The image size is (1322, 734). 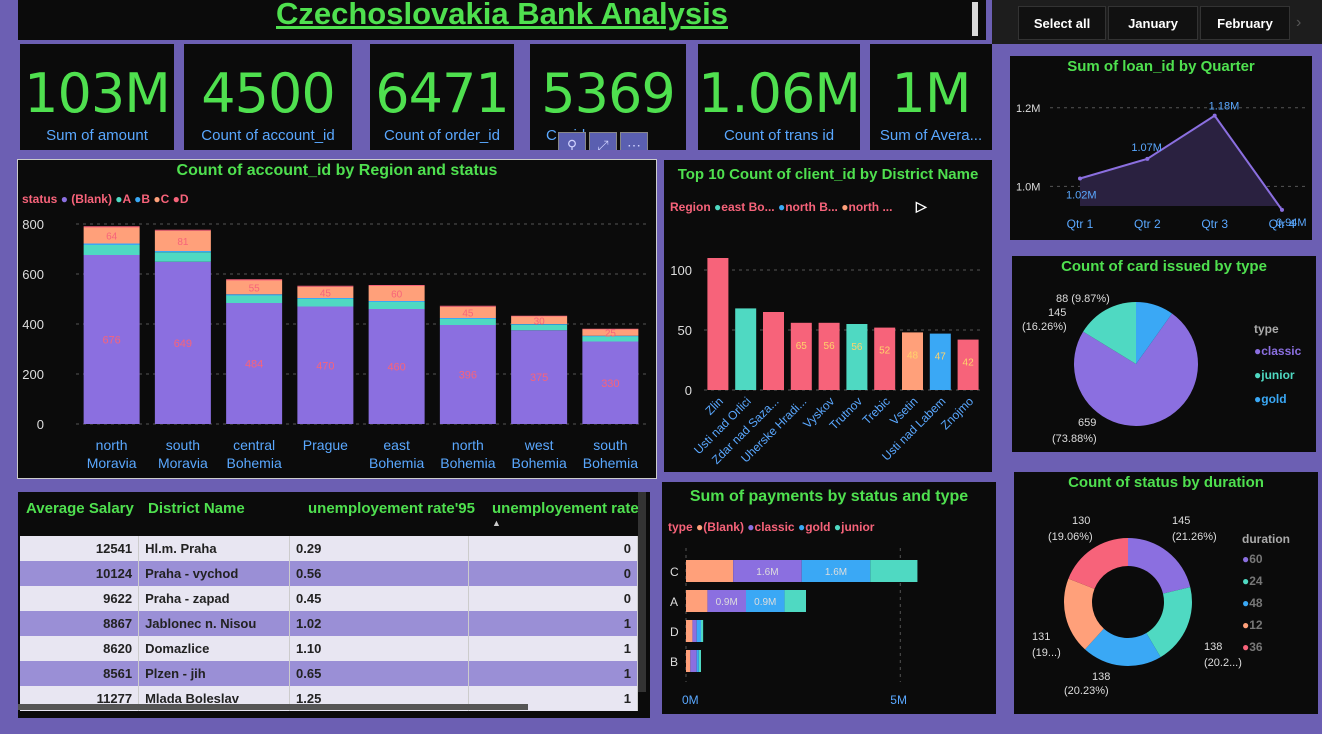 What do you see at coordinates (1282, 224) in the screenshot?
I see `x-tick-label: Qtr 4` at bounding box center [1282, 224].